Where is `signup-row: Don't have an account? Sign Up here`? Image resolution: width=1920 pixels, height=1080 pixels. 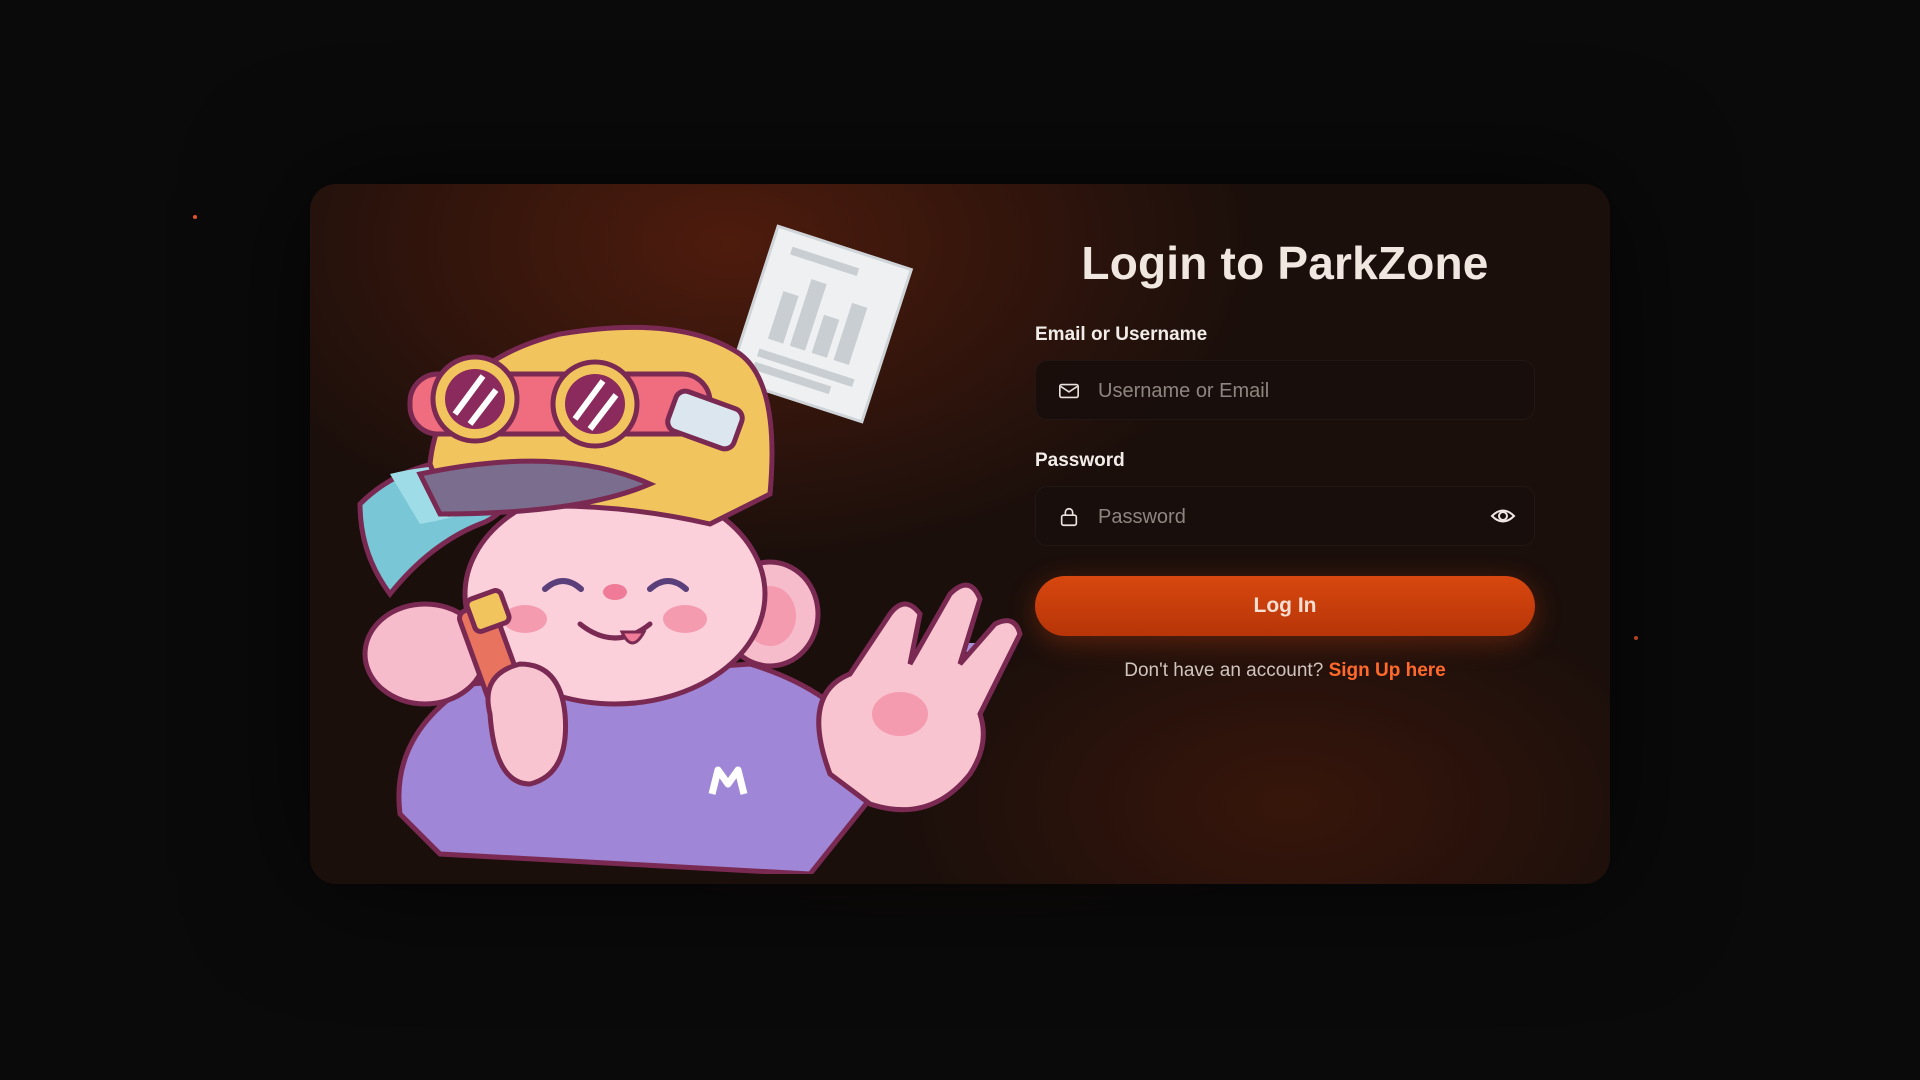
signup-row: Don't have an account? Sign Up here is located at coordinates (1285, 671).